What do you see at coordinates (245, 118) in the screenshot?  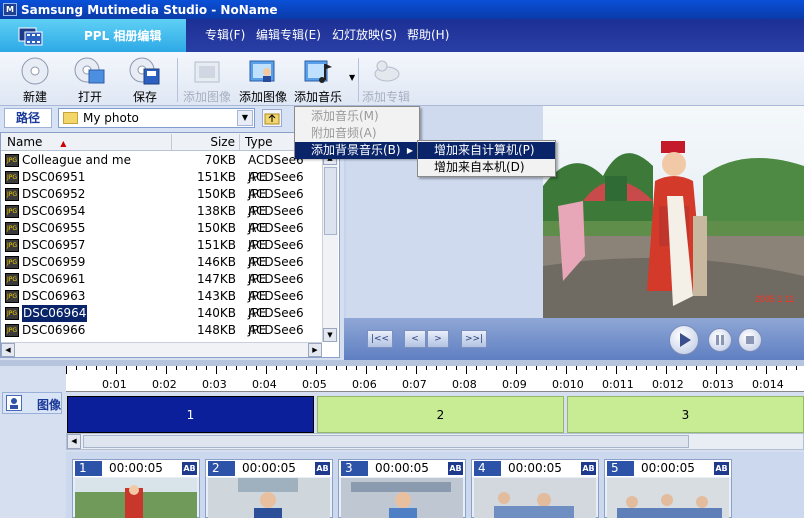 I see `chevron-down-icon: ▼` at bounding box center [245, 118].